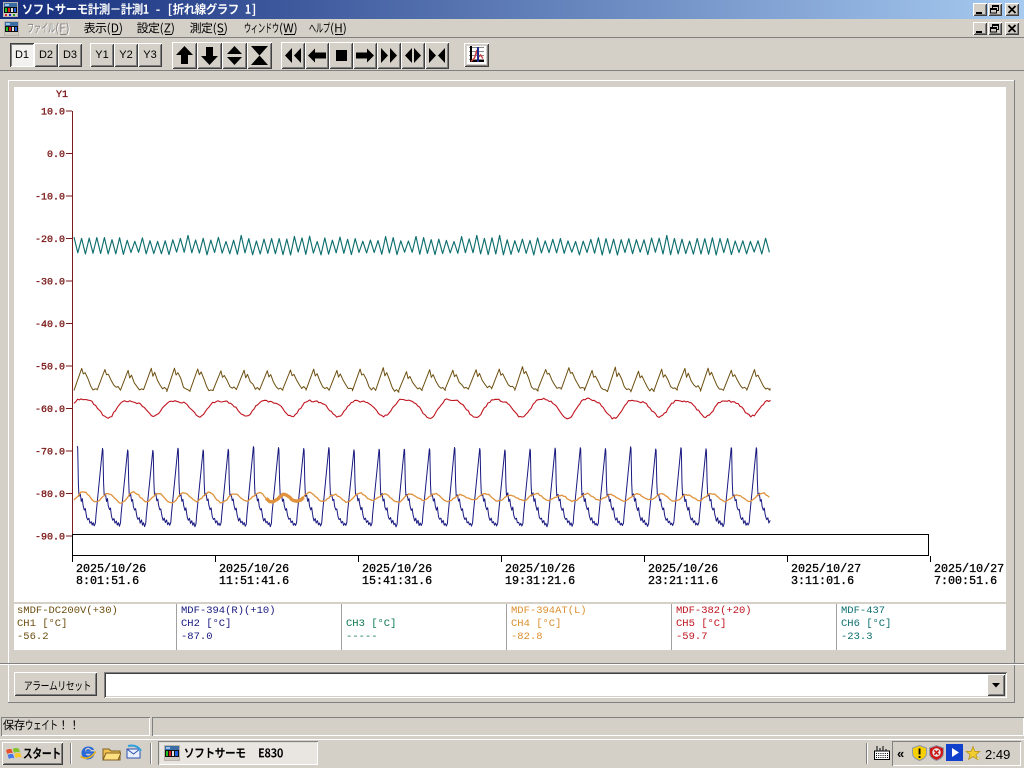 This screenshot has height=768, width=1024. I want to click on svg-text: -50.0, so click(50, 368).